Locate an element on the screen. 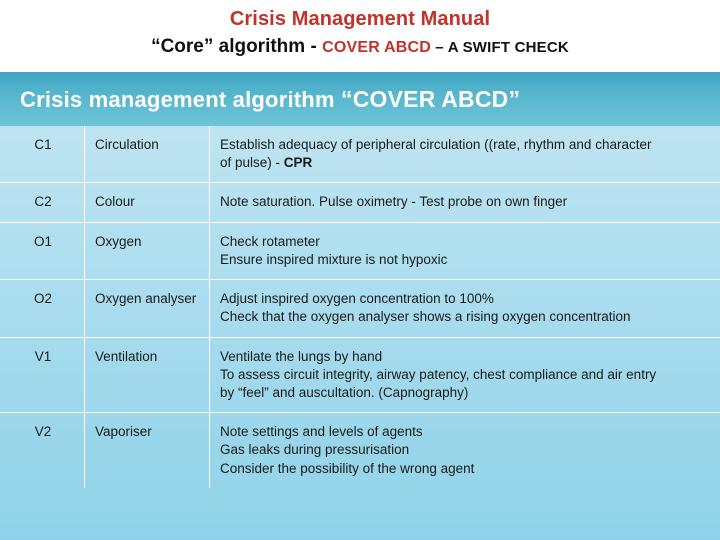  row-code: O2 is located at coordinates (42, 308).